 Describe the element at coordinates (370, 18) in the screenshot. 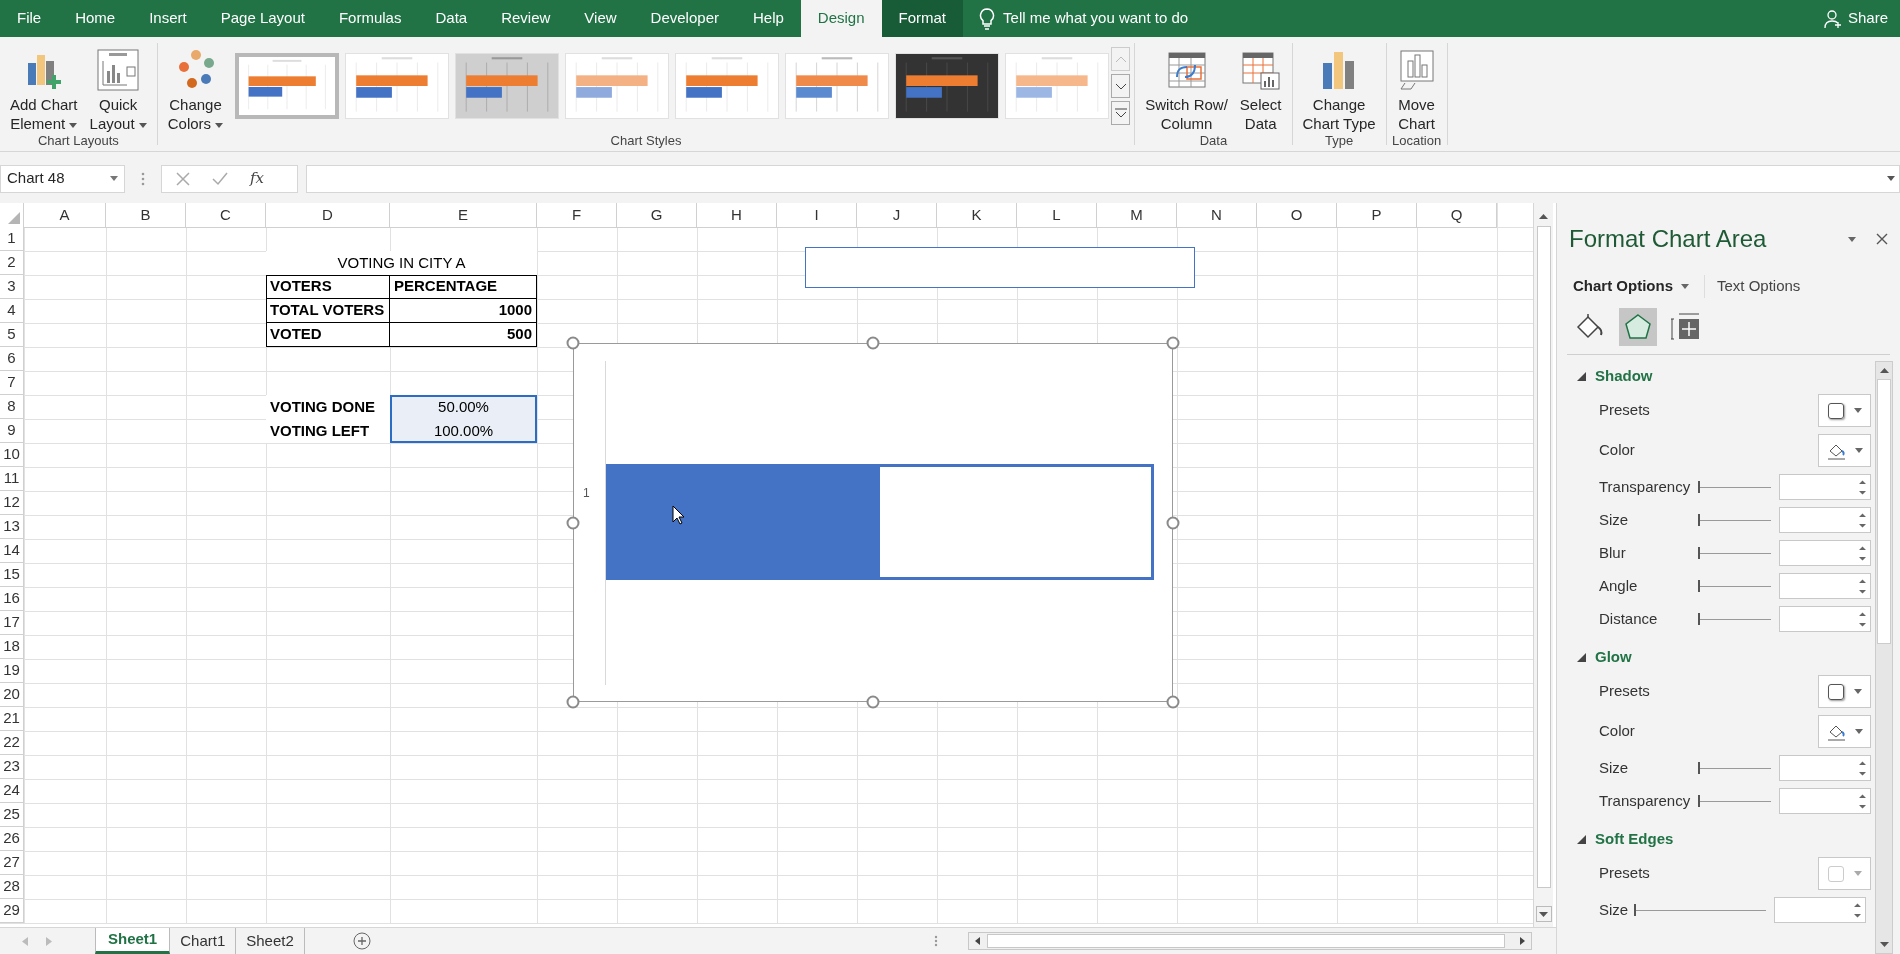

I see `menu-tab: Formulas` at that location.